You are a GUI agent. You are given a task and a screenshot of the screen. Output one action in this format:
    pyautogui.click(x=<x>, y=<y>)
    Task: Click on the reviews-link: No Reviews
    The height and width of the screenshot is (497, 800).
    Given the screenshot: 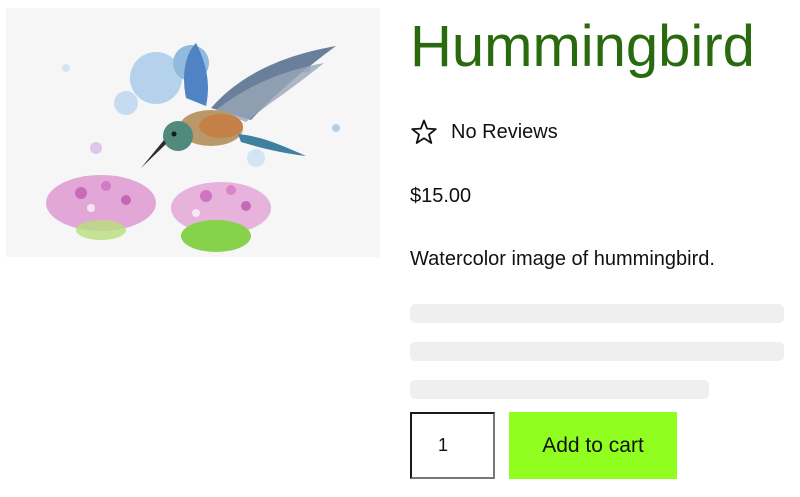 What is the action you would take?
    pyautogui.click(x=484, y=132)
    